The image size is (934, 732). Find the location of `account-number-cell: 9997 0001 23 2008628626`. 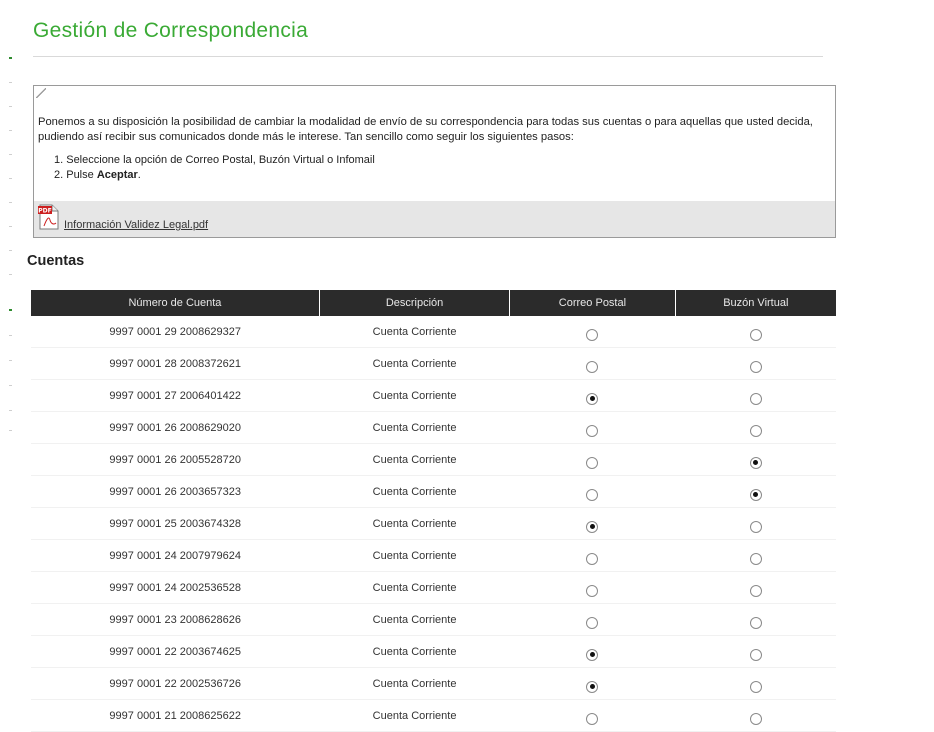

account-number-cell: 9997 0001 23 2008628626 is located at coordinates (175, 619).